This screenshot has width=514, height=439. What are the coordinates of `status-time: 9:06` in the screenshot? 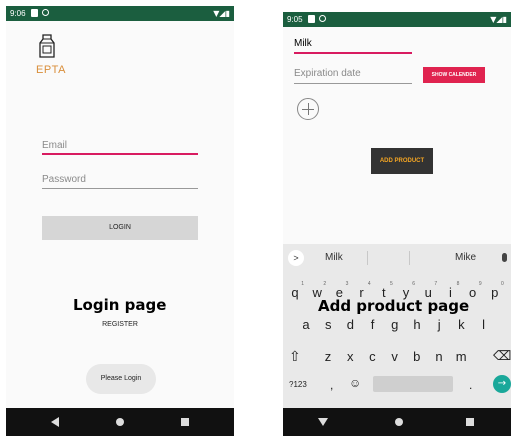 It's located at (18, 13).